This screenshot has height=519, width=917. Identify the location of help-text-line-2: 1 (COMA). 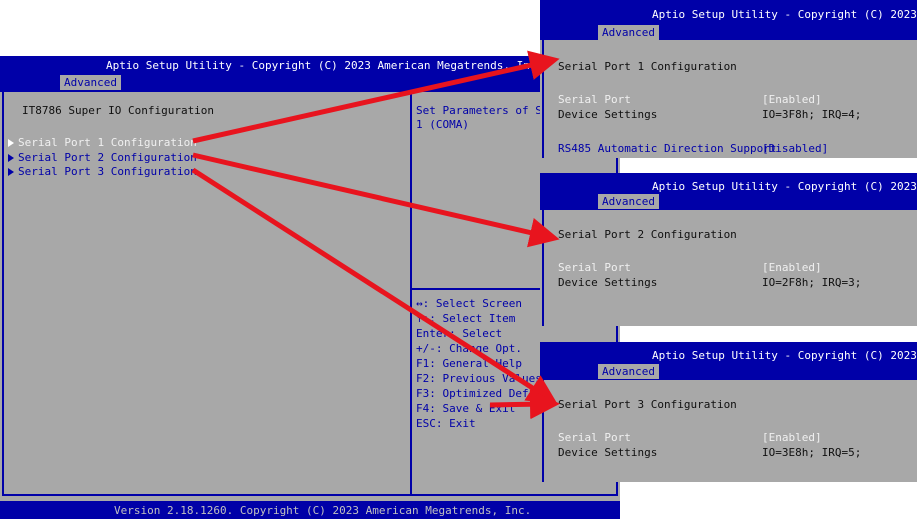
(442, 124).